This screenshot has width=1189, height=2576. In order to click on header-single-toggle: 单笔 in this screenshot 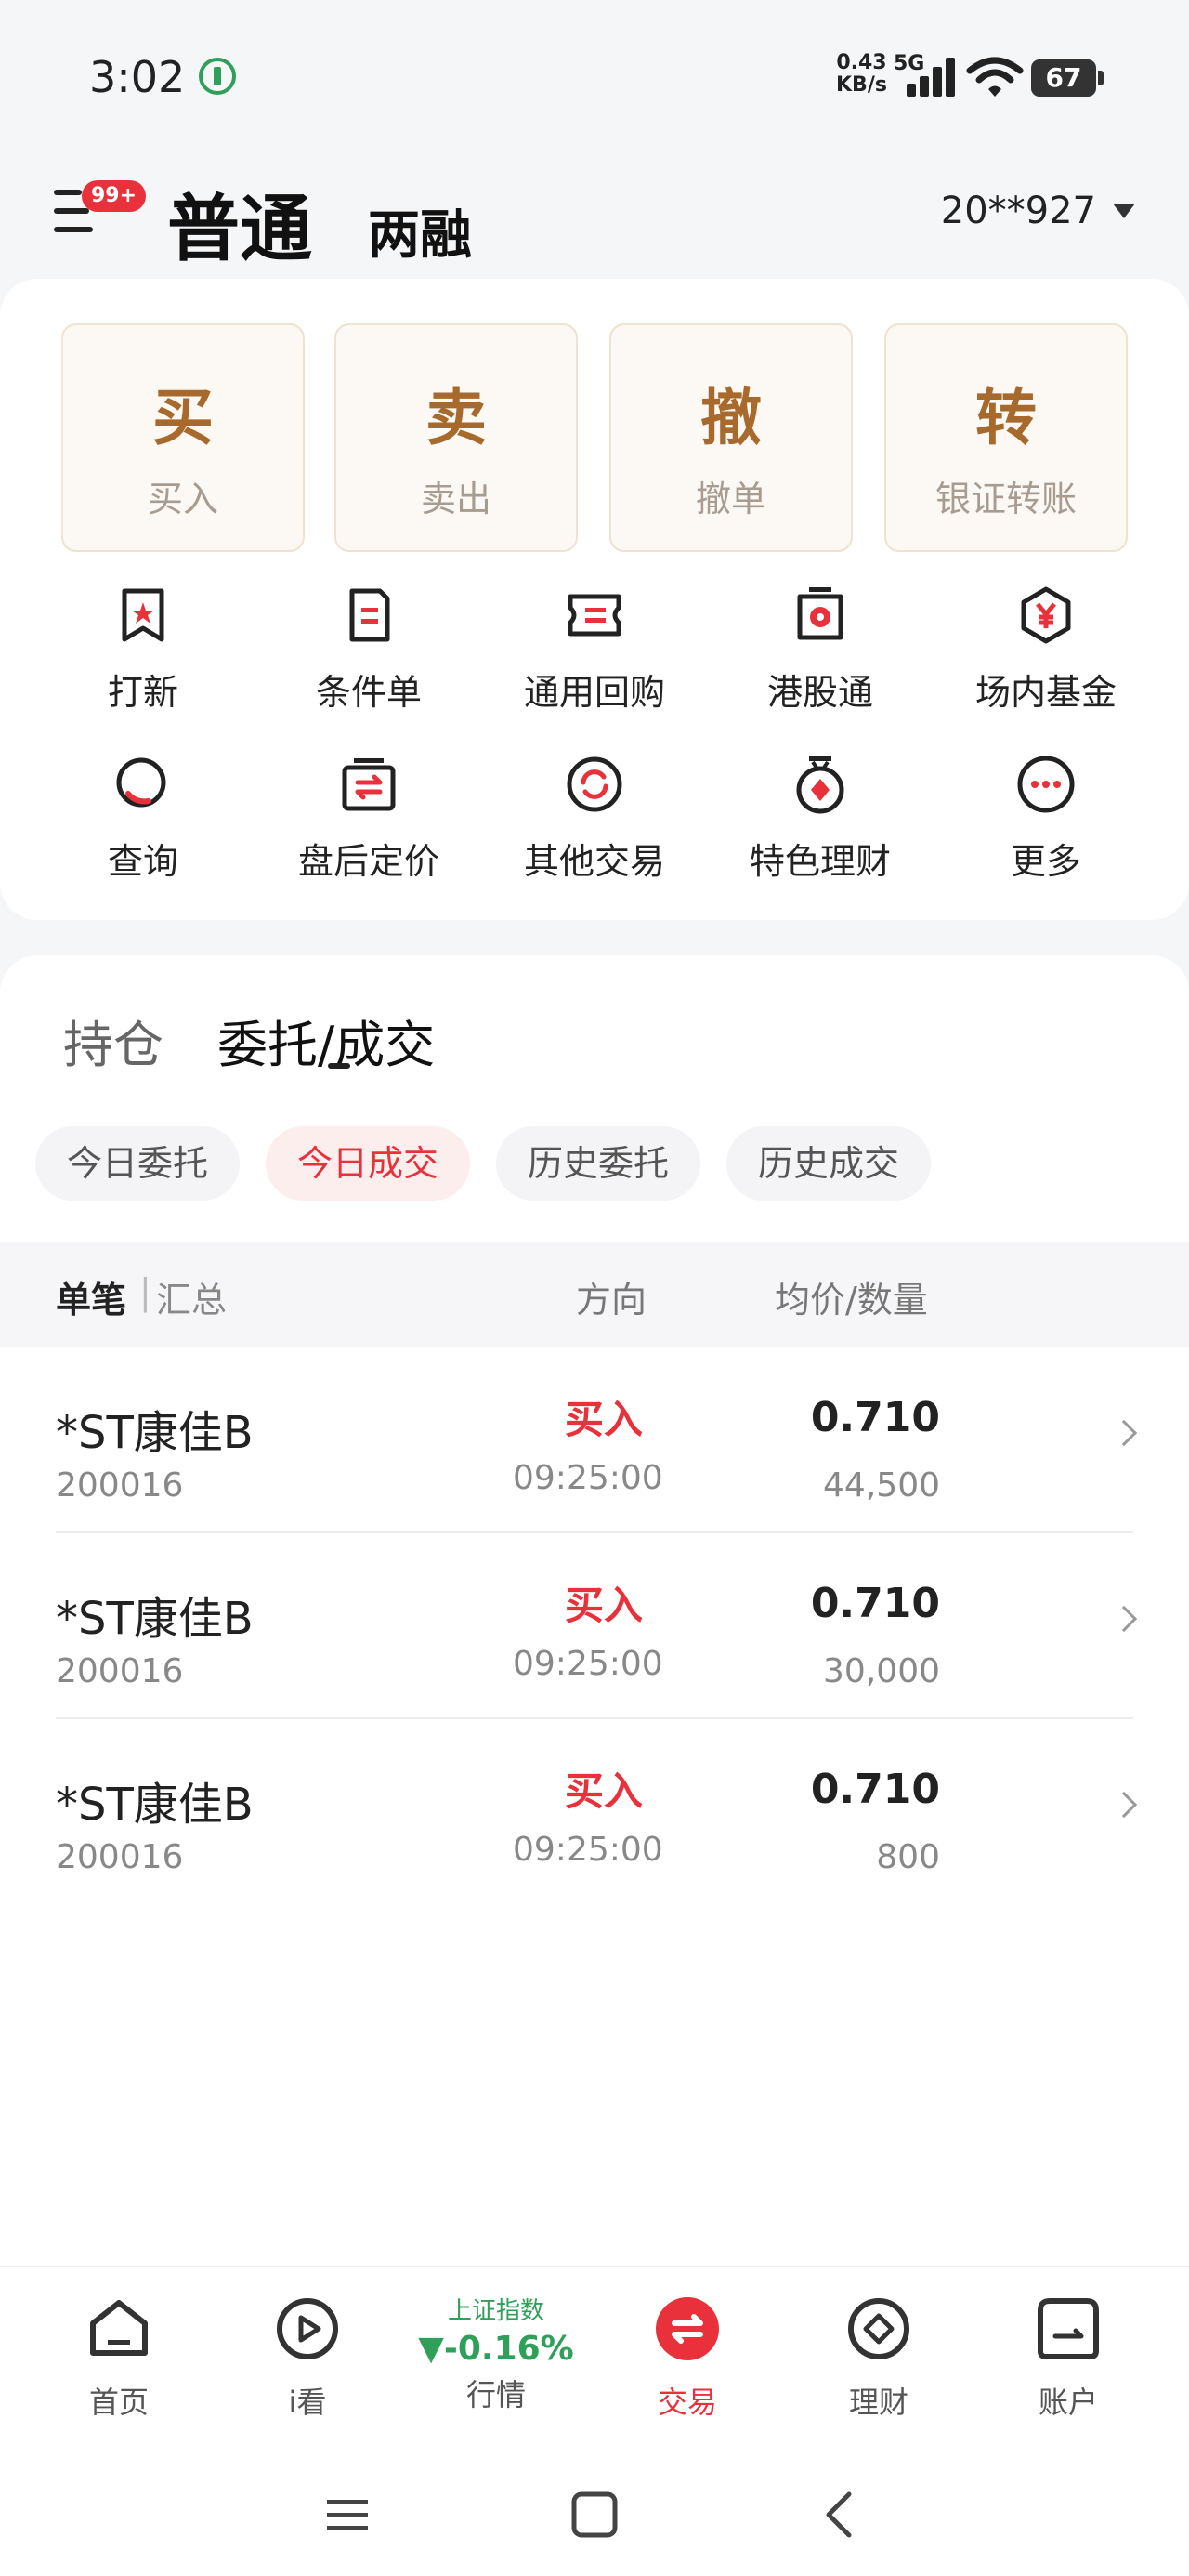, I will do `click(91, 1296)`.